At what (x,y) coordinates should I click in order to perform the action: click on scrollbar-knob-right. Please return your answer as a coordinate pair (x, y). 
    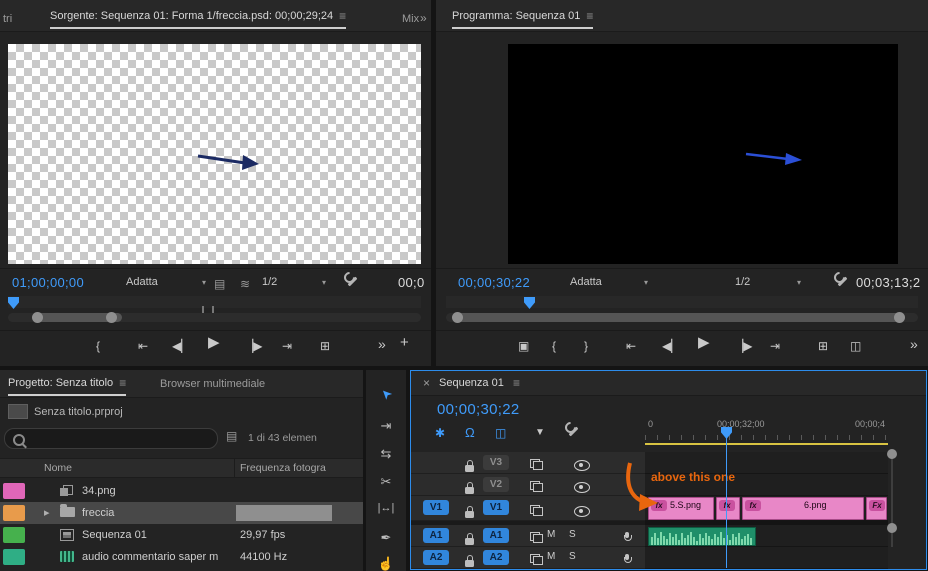
    Looking at the image, I should click on (899, 317).